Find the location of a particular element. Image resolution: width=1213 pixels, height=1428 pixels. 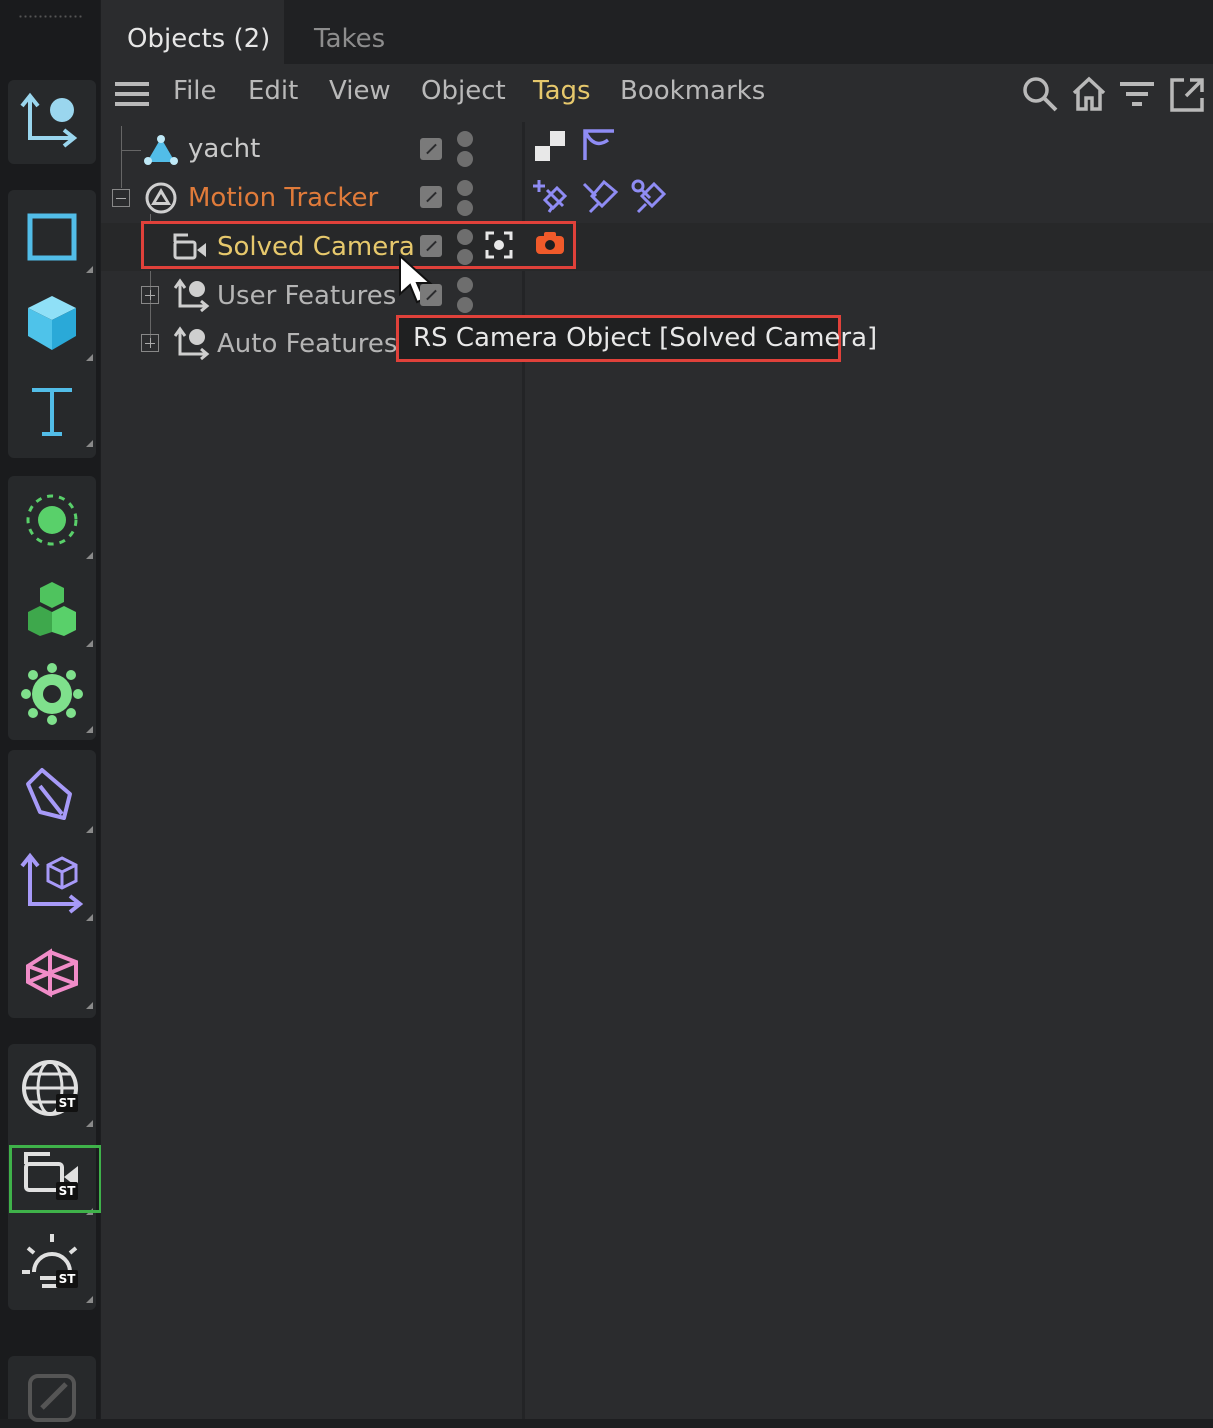

highlight-green-box is located at coordinates (55, 1179).